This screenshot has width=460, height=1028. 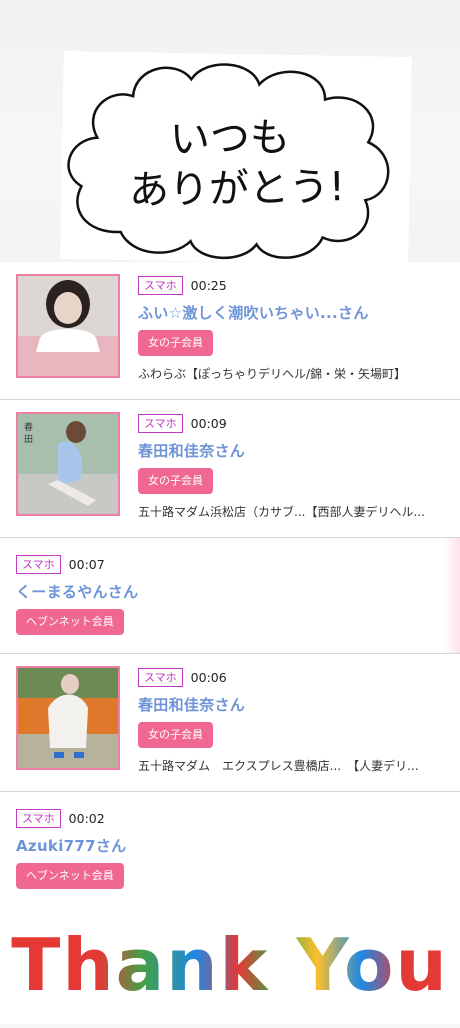 I want to click on thanks-line1: いつも, so click(x=229, y=139).